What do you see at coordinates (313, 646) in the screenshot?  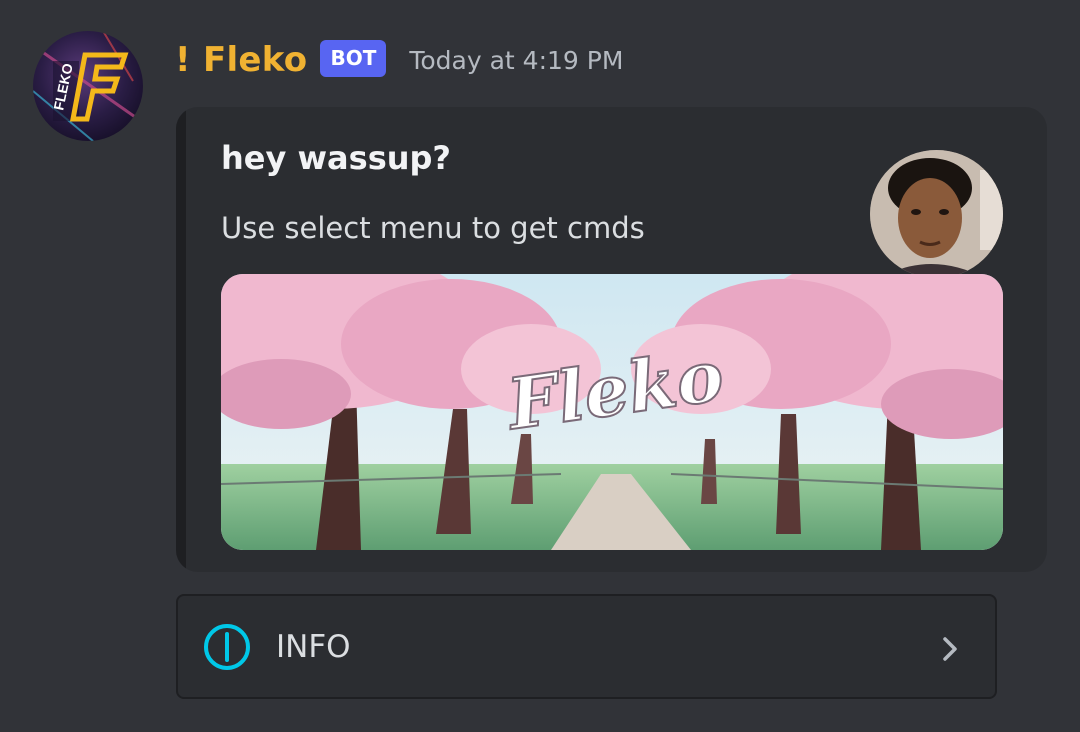 I see `select-option-label: INFO` at bounding box center [313, 646].